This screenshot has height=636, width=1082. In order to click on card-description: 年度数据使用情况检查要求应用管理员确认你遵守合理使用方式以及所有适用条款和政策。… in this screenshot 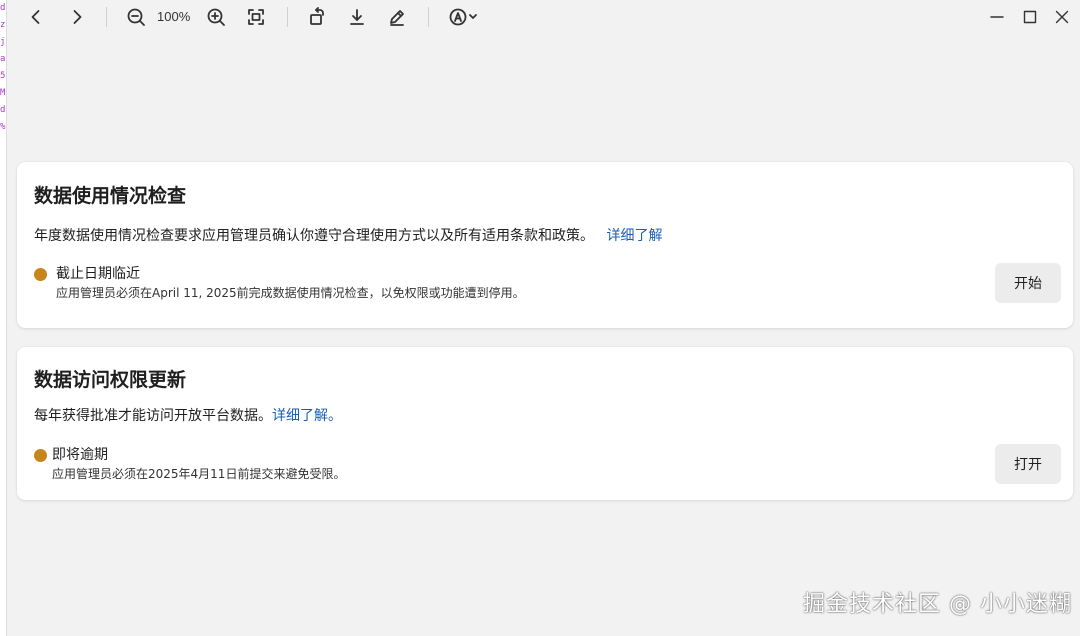, I will do `click(348, 235)`.